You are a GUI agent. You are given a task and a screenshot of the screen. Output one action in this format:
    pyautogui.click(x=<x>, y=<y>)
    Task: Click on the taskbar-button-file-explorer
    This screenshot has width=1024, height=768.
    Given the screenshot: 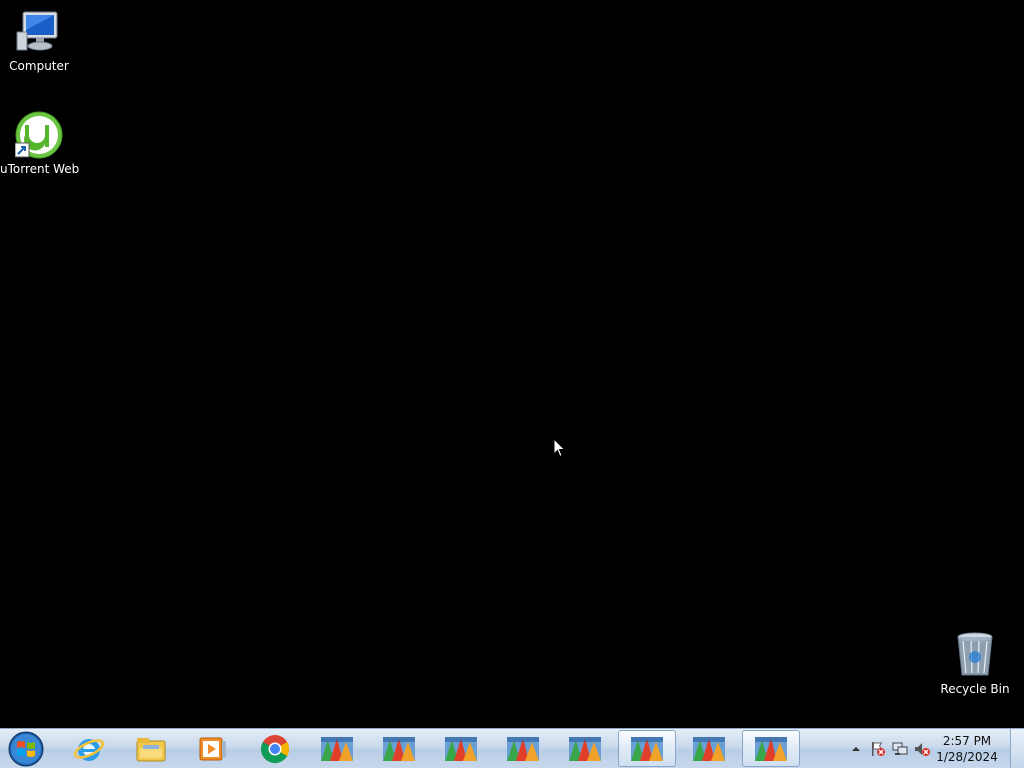 What is the action you would take?
    pyautogui.click(x=151, y=748)
    